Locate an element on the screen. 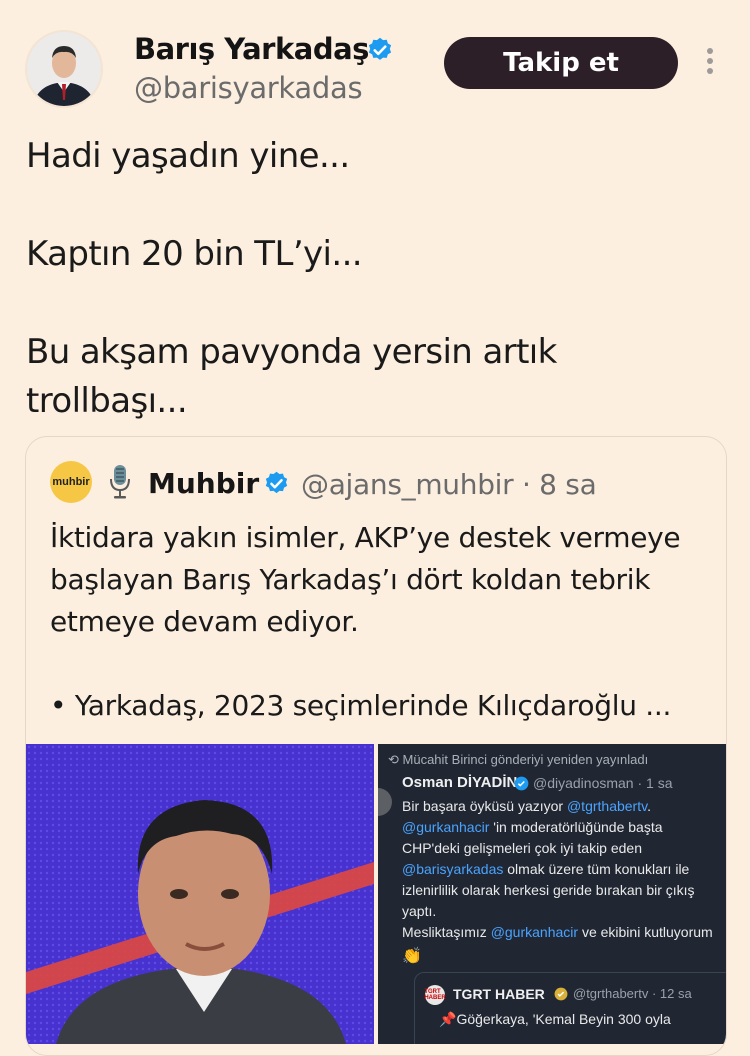  mention-link: @tgrthabertv is located at coordinates (607, 806).